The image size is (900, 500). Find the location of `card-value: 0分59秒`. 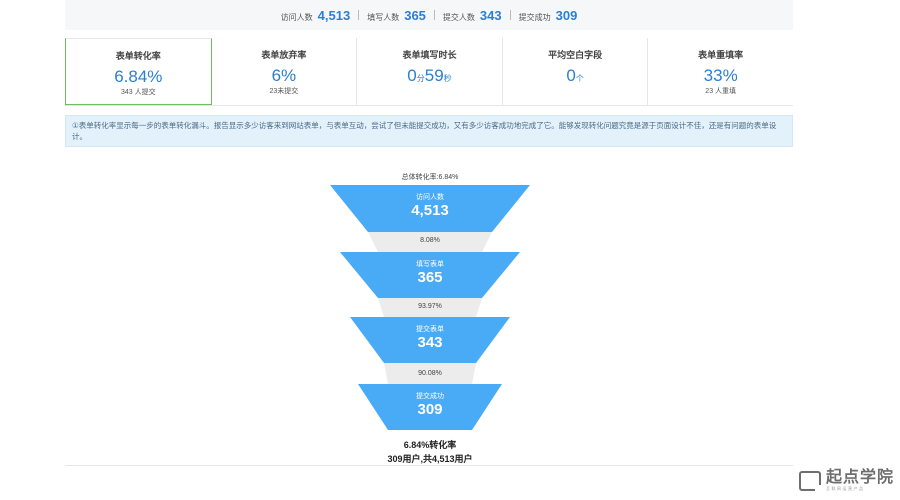

card-value: 0分59秒 is located at coordinates (429, 77).